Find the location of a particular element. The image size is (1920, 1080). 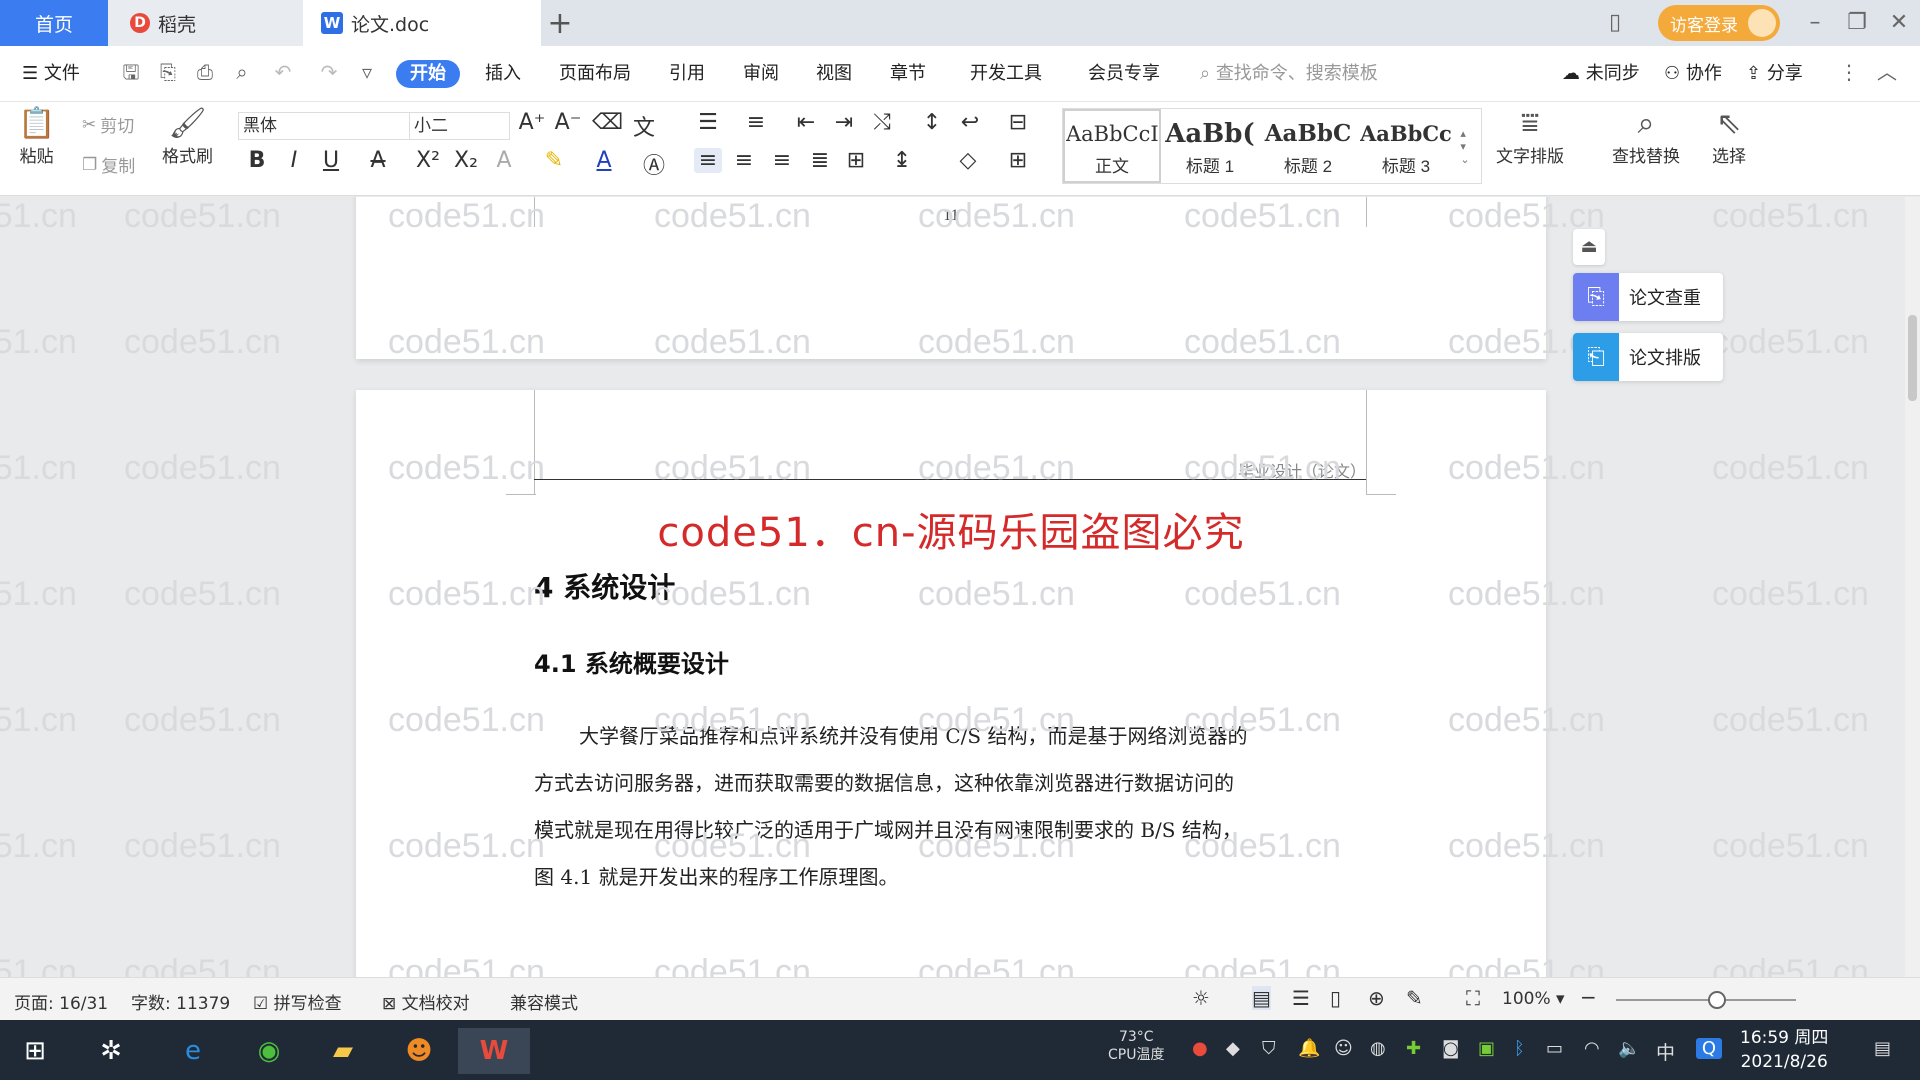

tab-insert: 插入 is located at coordinates (503, 74).